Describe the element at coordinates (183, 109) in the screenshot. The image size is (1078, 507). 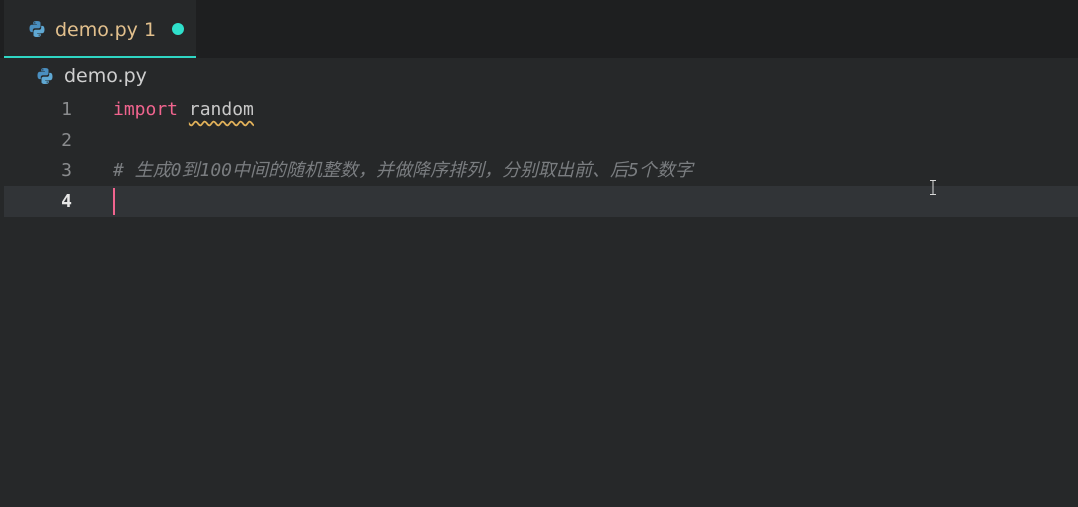
I see `code-text: import random` at that location.